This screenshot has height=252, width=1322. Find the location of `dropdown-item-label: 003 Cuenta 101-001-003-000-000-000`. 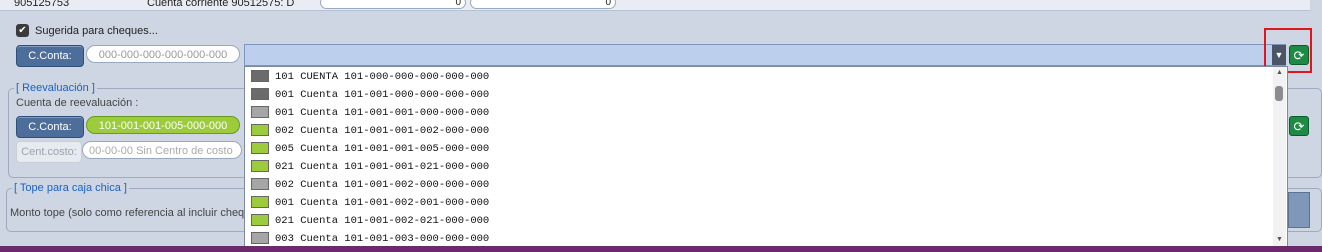

dropdown-item-label: 003 Cuenta 101-001-003-000-000-000 is located at coordinates (382, 239).